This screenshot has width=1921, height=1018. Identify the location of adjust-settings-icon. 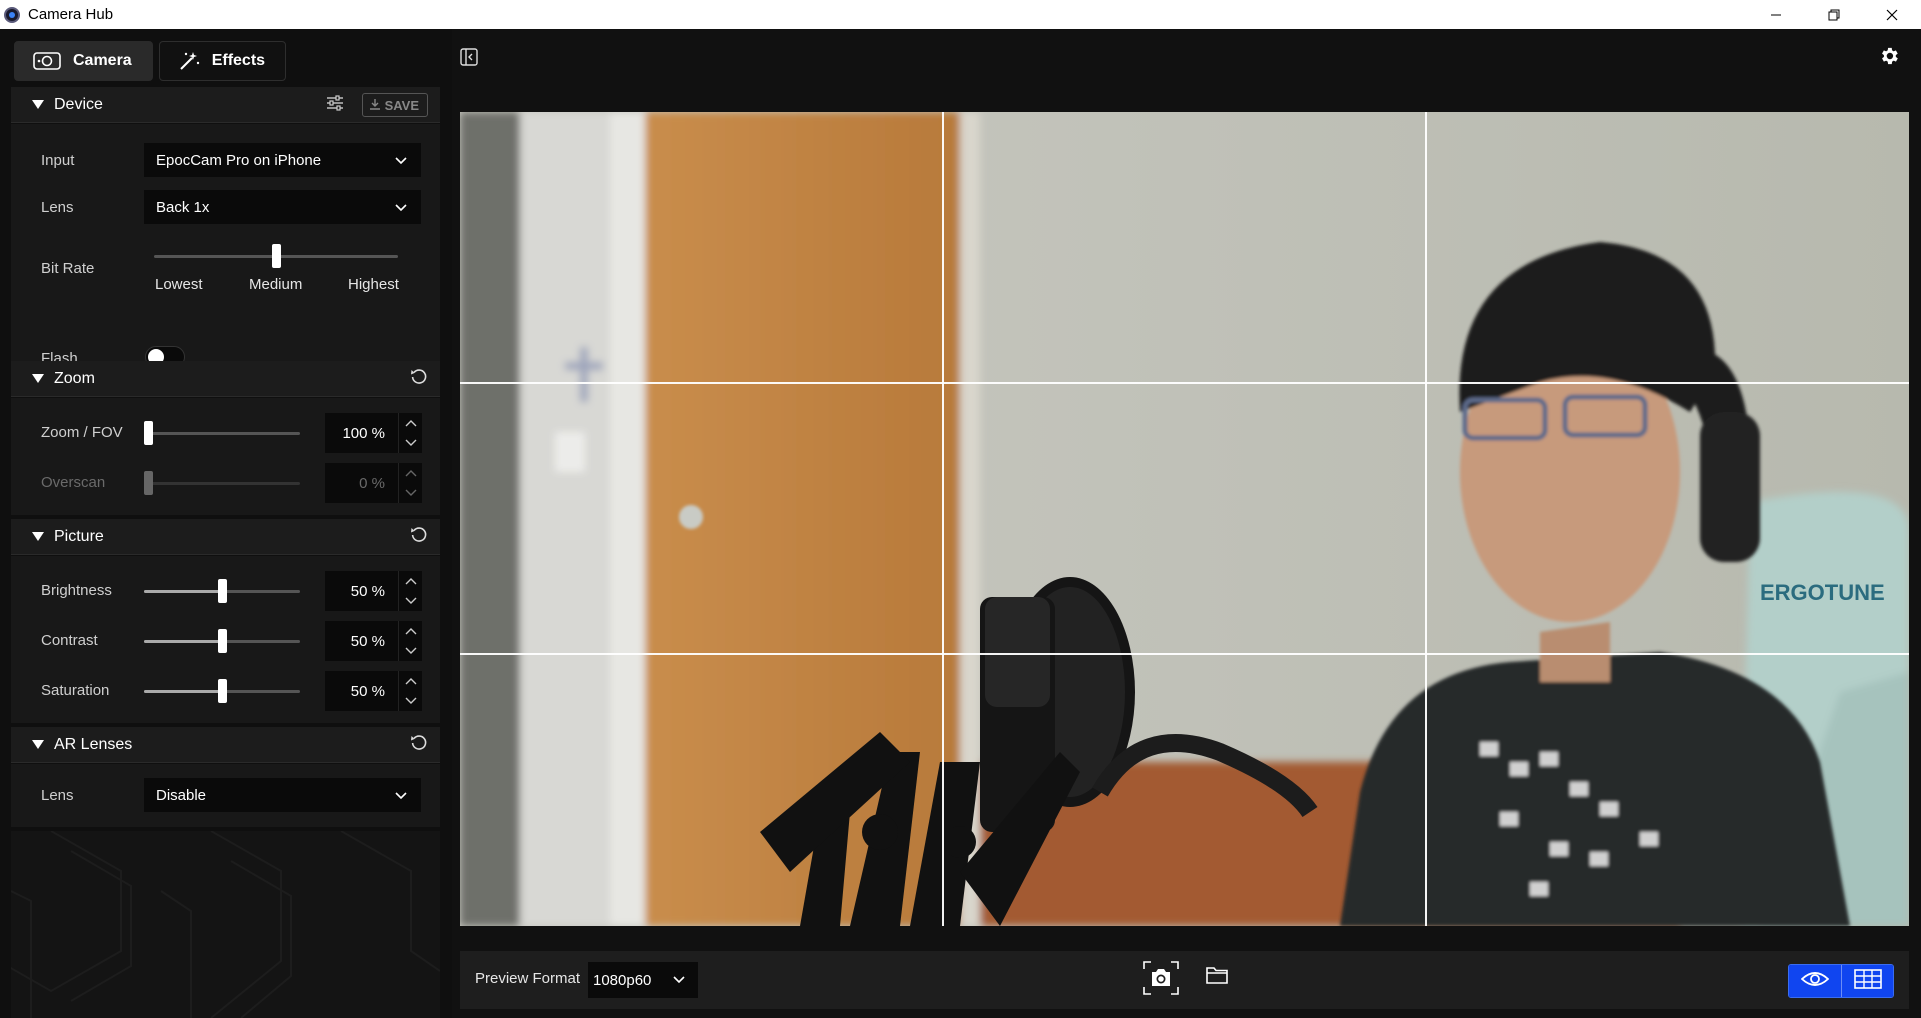
(335, 105).